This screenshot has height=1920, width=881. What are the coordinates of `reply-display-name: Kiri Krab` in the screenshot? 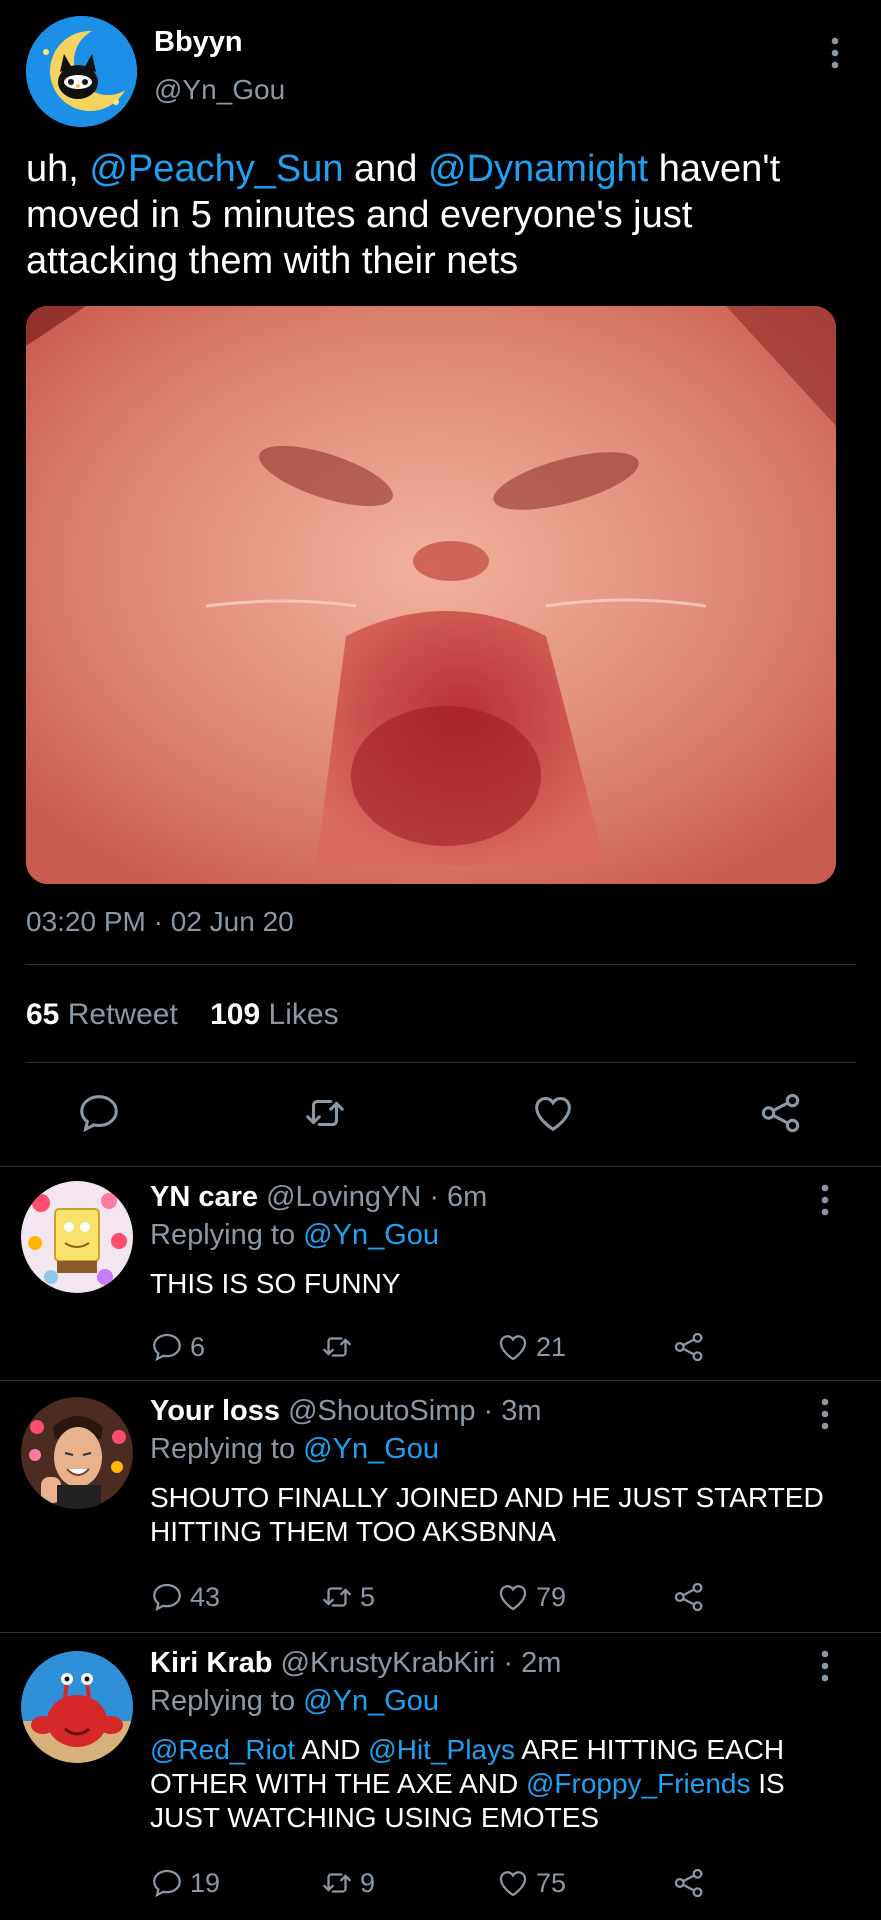 It's located at (211, 1663).